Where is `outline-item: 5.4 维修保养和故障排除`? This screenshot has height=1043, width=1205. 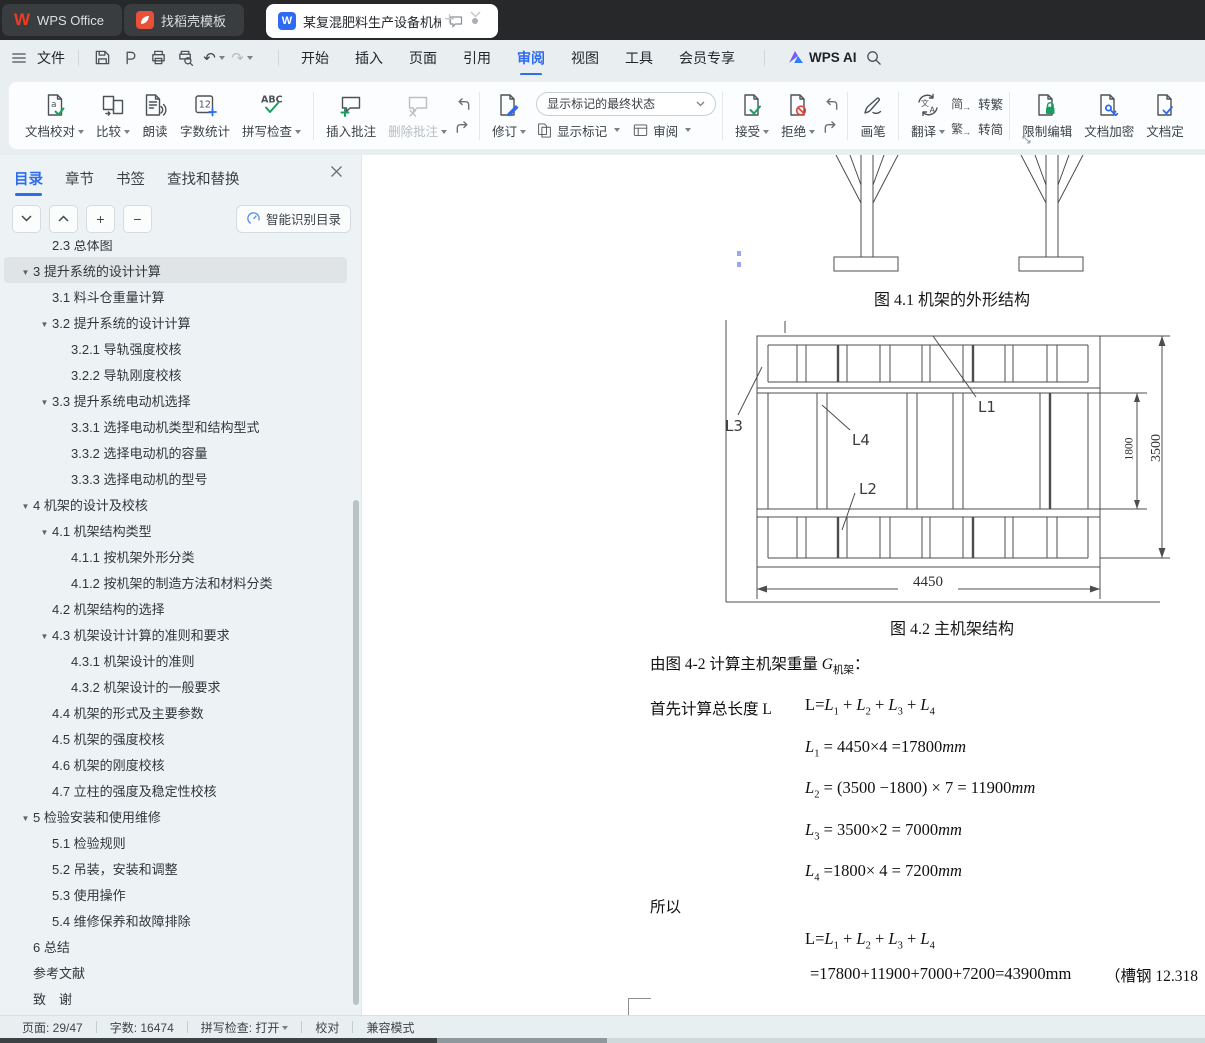
outline-item: 5.4 维修保养和故障排除 is located at coordinates (175, 920).